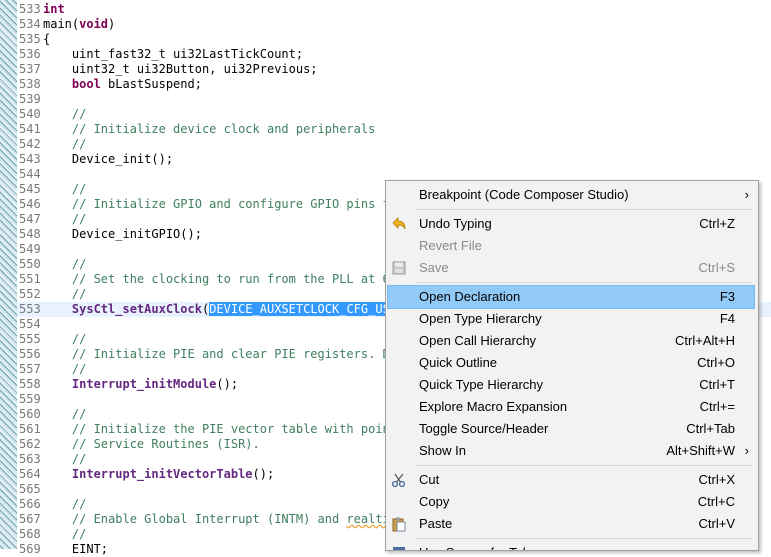  Describe the element at coordinates (30, 444) in the screenshot. I see `line-number: 562` at that location.